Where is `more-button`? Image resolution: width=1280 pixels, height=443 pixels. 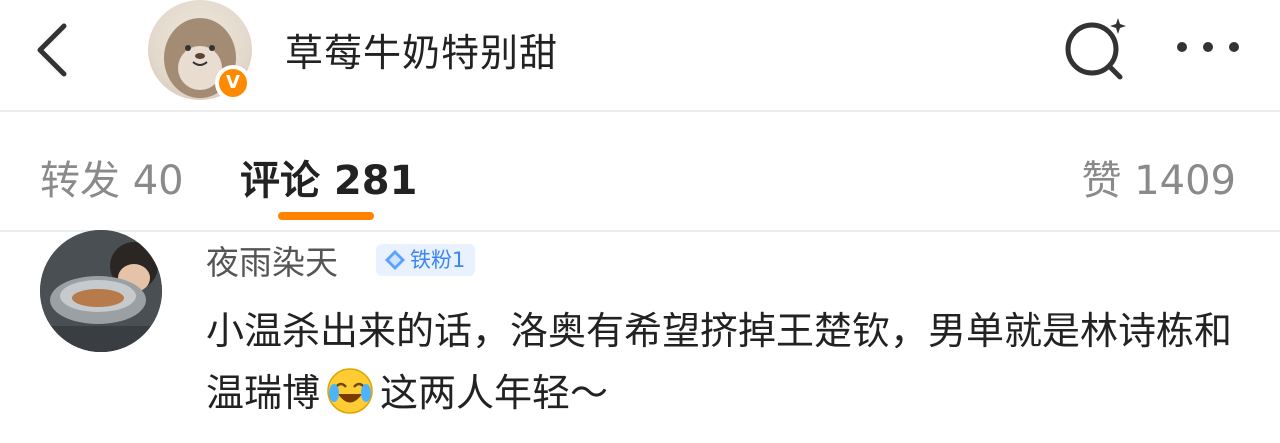 more-button is located at coordinates (1210, 47).